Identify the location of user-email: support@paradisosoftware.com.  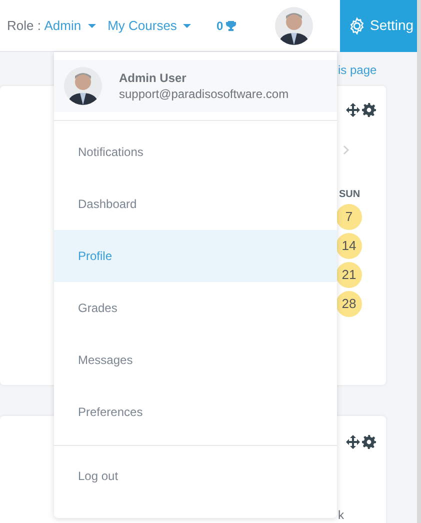
(204, 94).